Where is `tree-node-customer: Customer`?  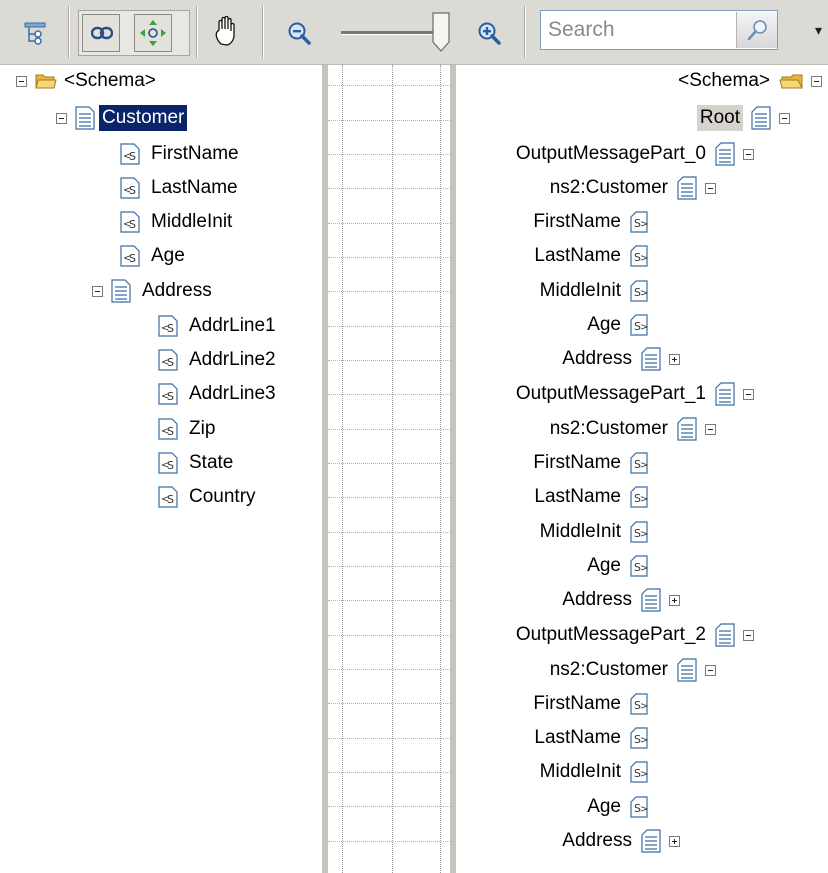
tree-node-customer: Customer is located at coordinates (122, 118).